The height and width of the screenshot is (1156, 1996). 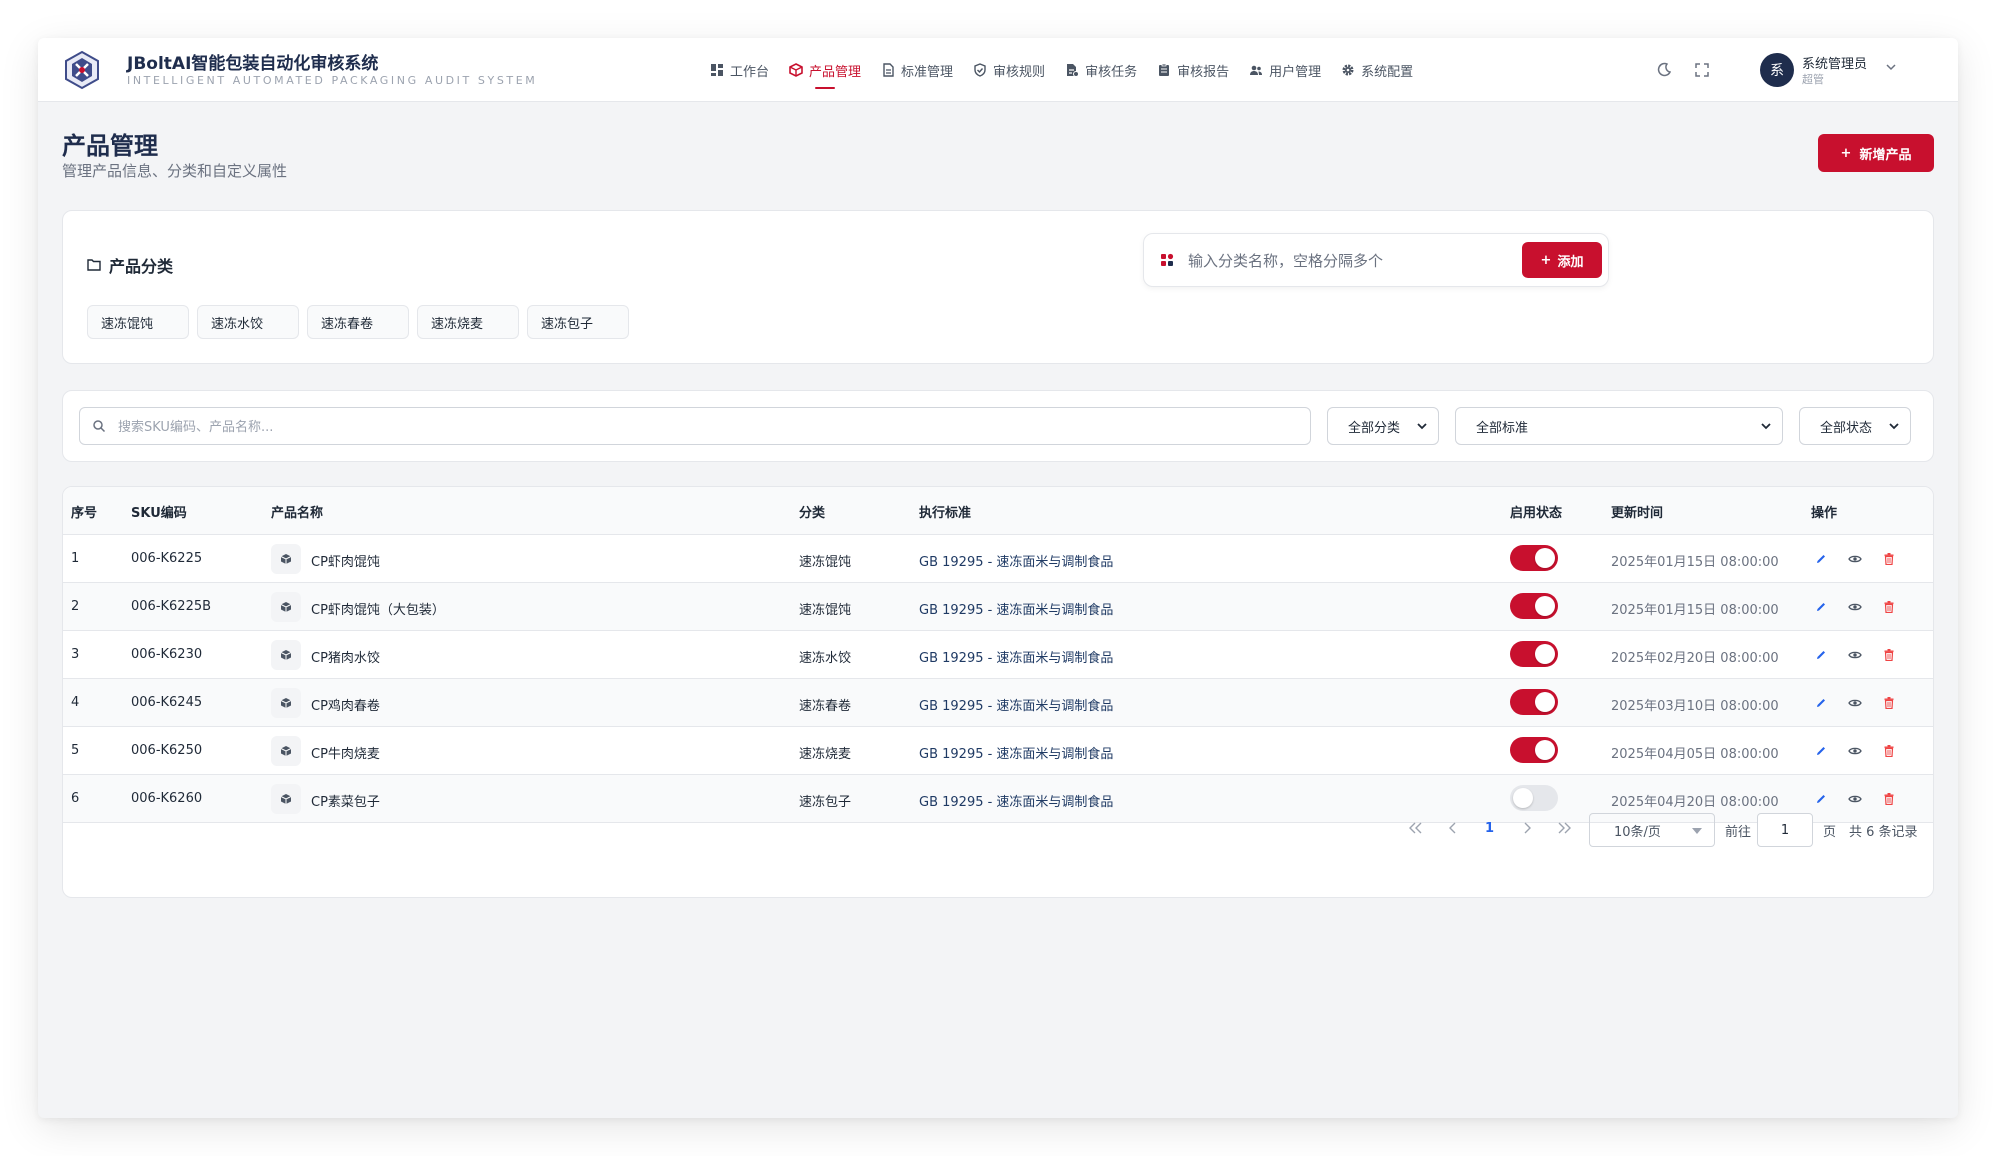 What do you see at coordinates (138, 322) in the screenshot?
I see `category-tag: 速冻馄饨` at bounding box center [138, 322].